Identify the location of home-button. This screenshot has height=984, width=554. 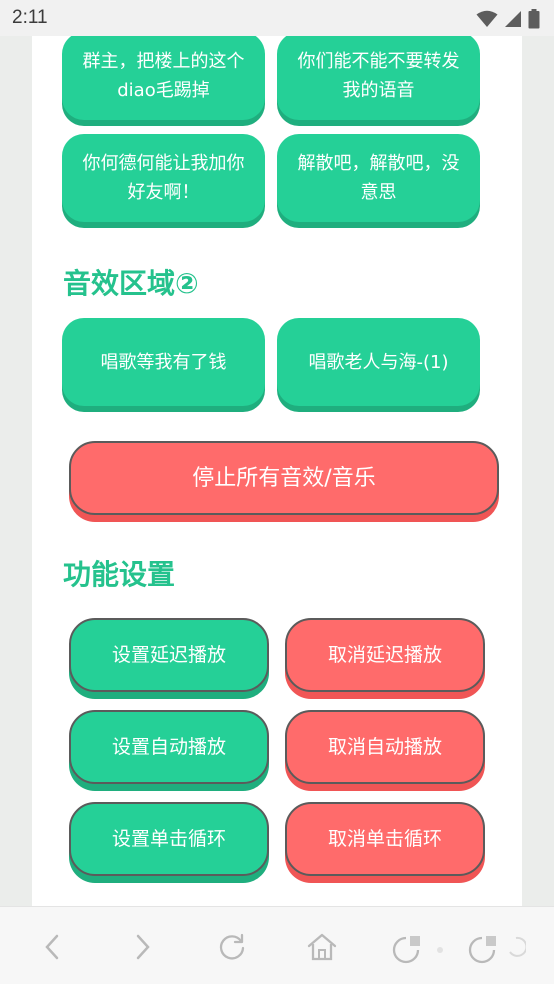
(322, 947).